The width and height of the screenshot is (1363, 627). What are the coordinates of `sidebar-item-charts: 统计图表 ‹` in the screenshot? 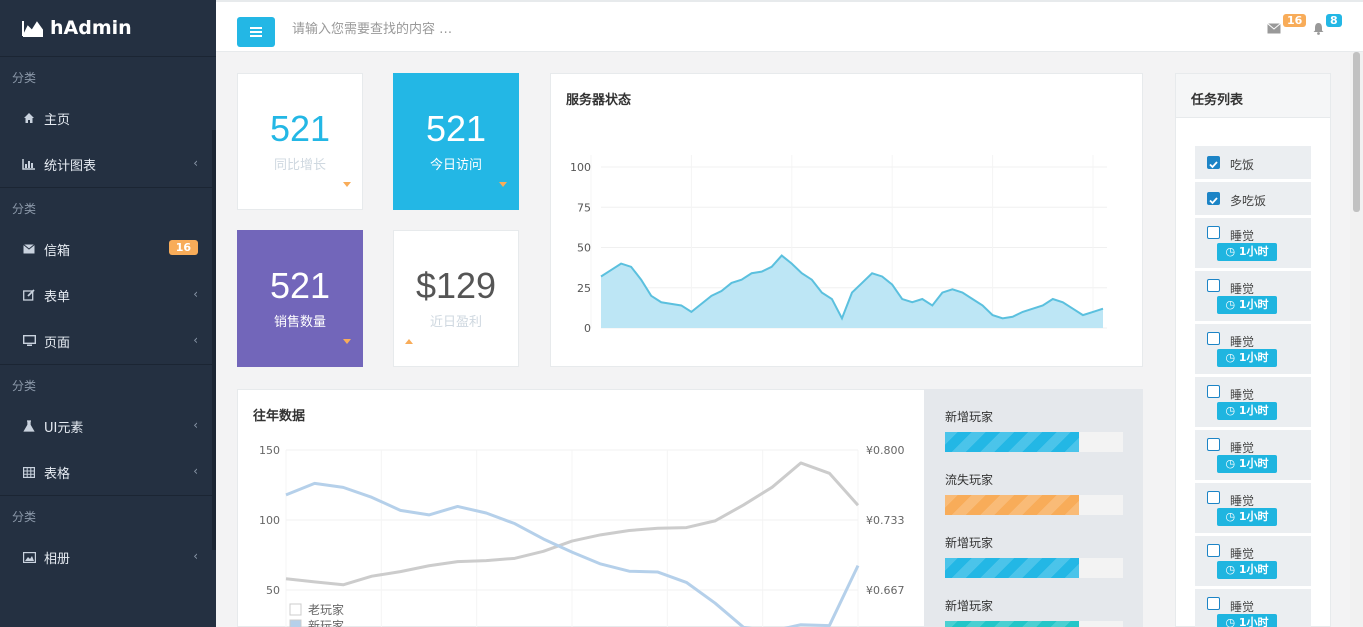 It's located at (108, 164).